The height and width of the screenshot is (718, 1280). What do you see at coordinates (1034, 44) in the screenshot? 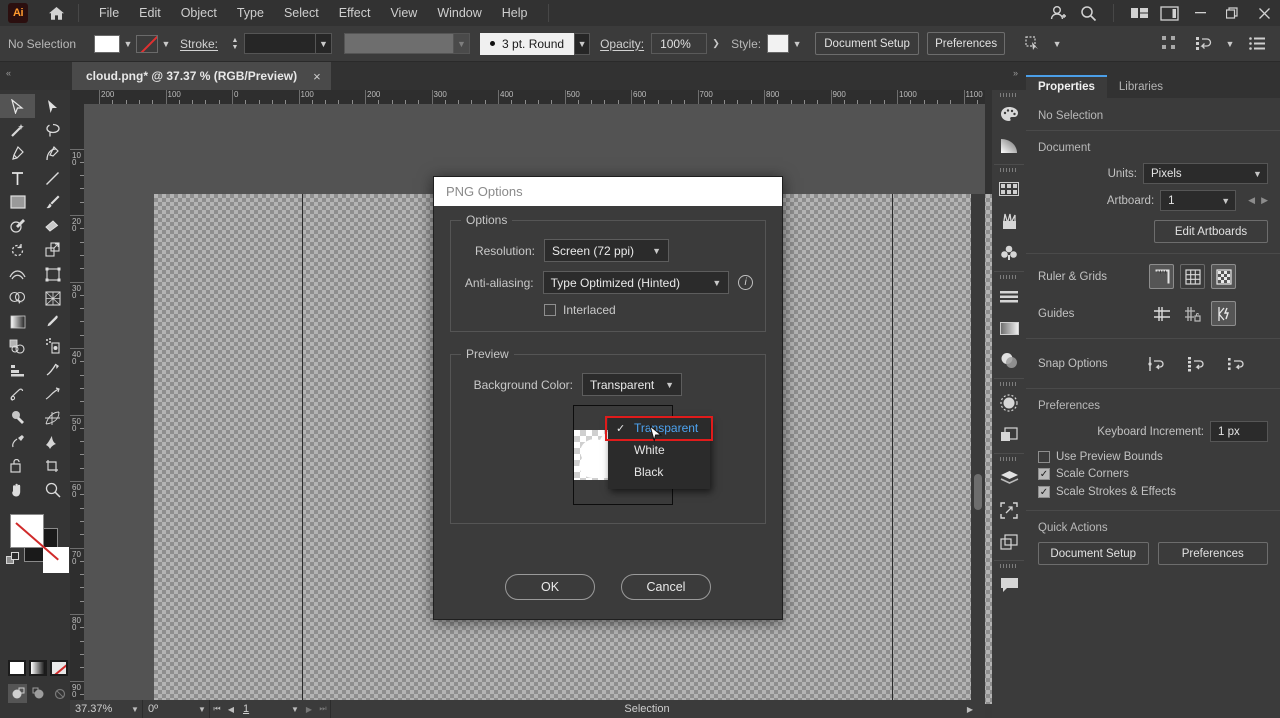
I see `select-similar-icon` at bounding box center [1034, 44].